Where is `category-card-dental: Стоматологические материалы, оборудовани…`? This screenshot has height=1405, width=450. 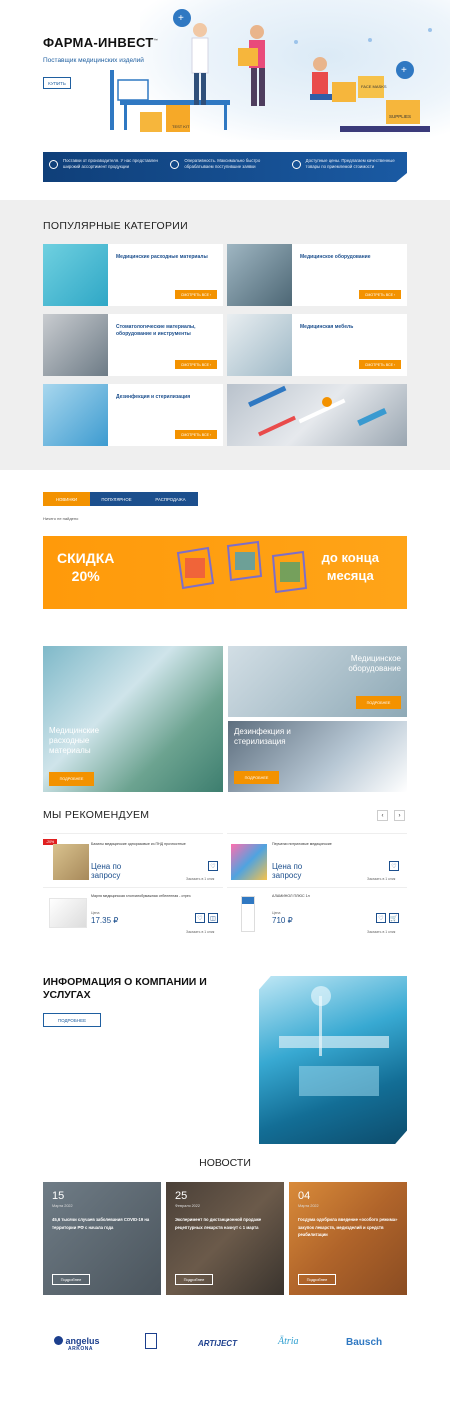 category-card-dental: Стоматологические материалы, оборудовани… is located at coordinates (133, 345).